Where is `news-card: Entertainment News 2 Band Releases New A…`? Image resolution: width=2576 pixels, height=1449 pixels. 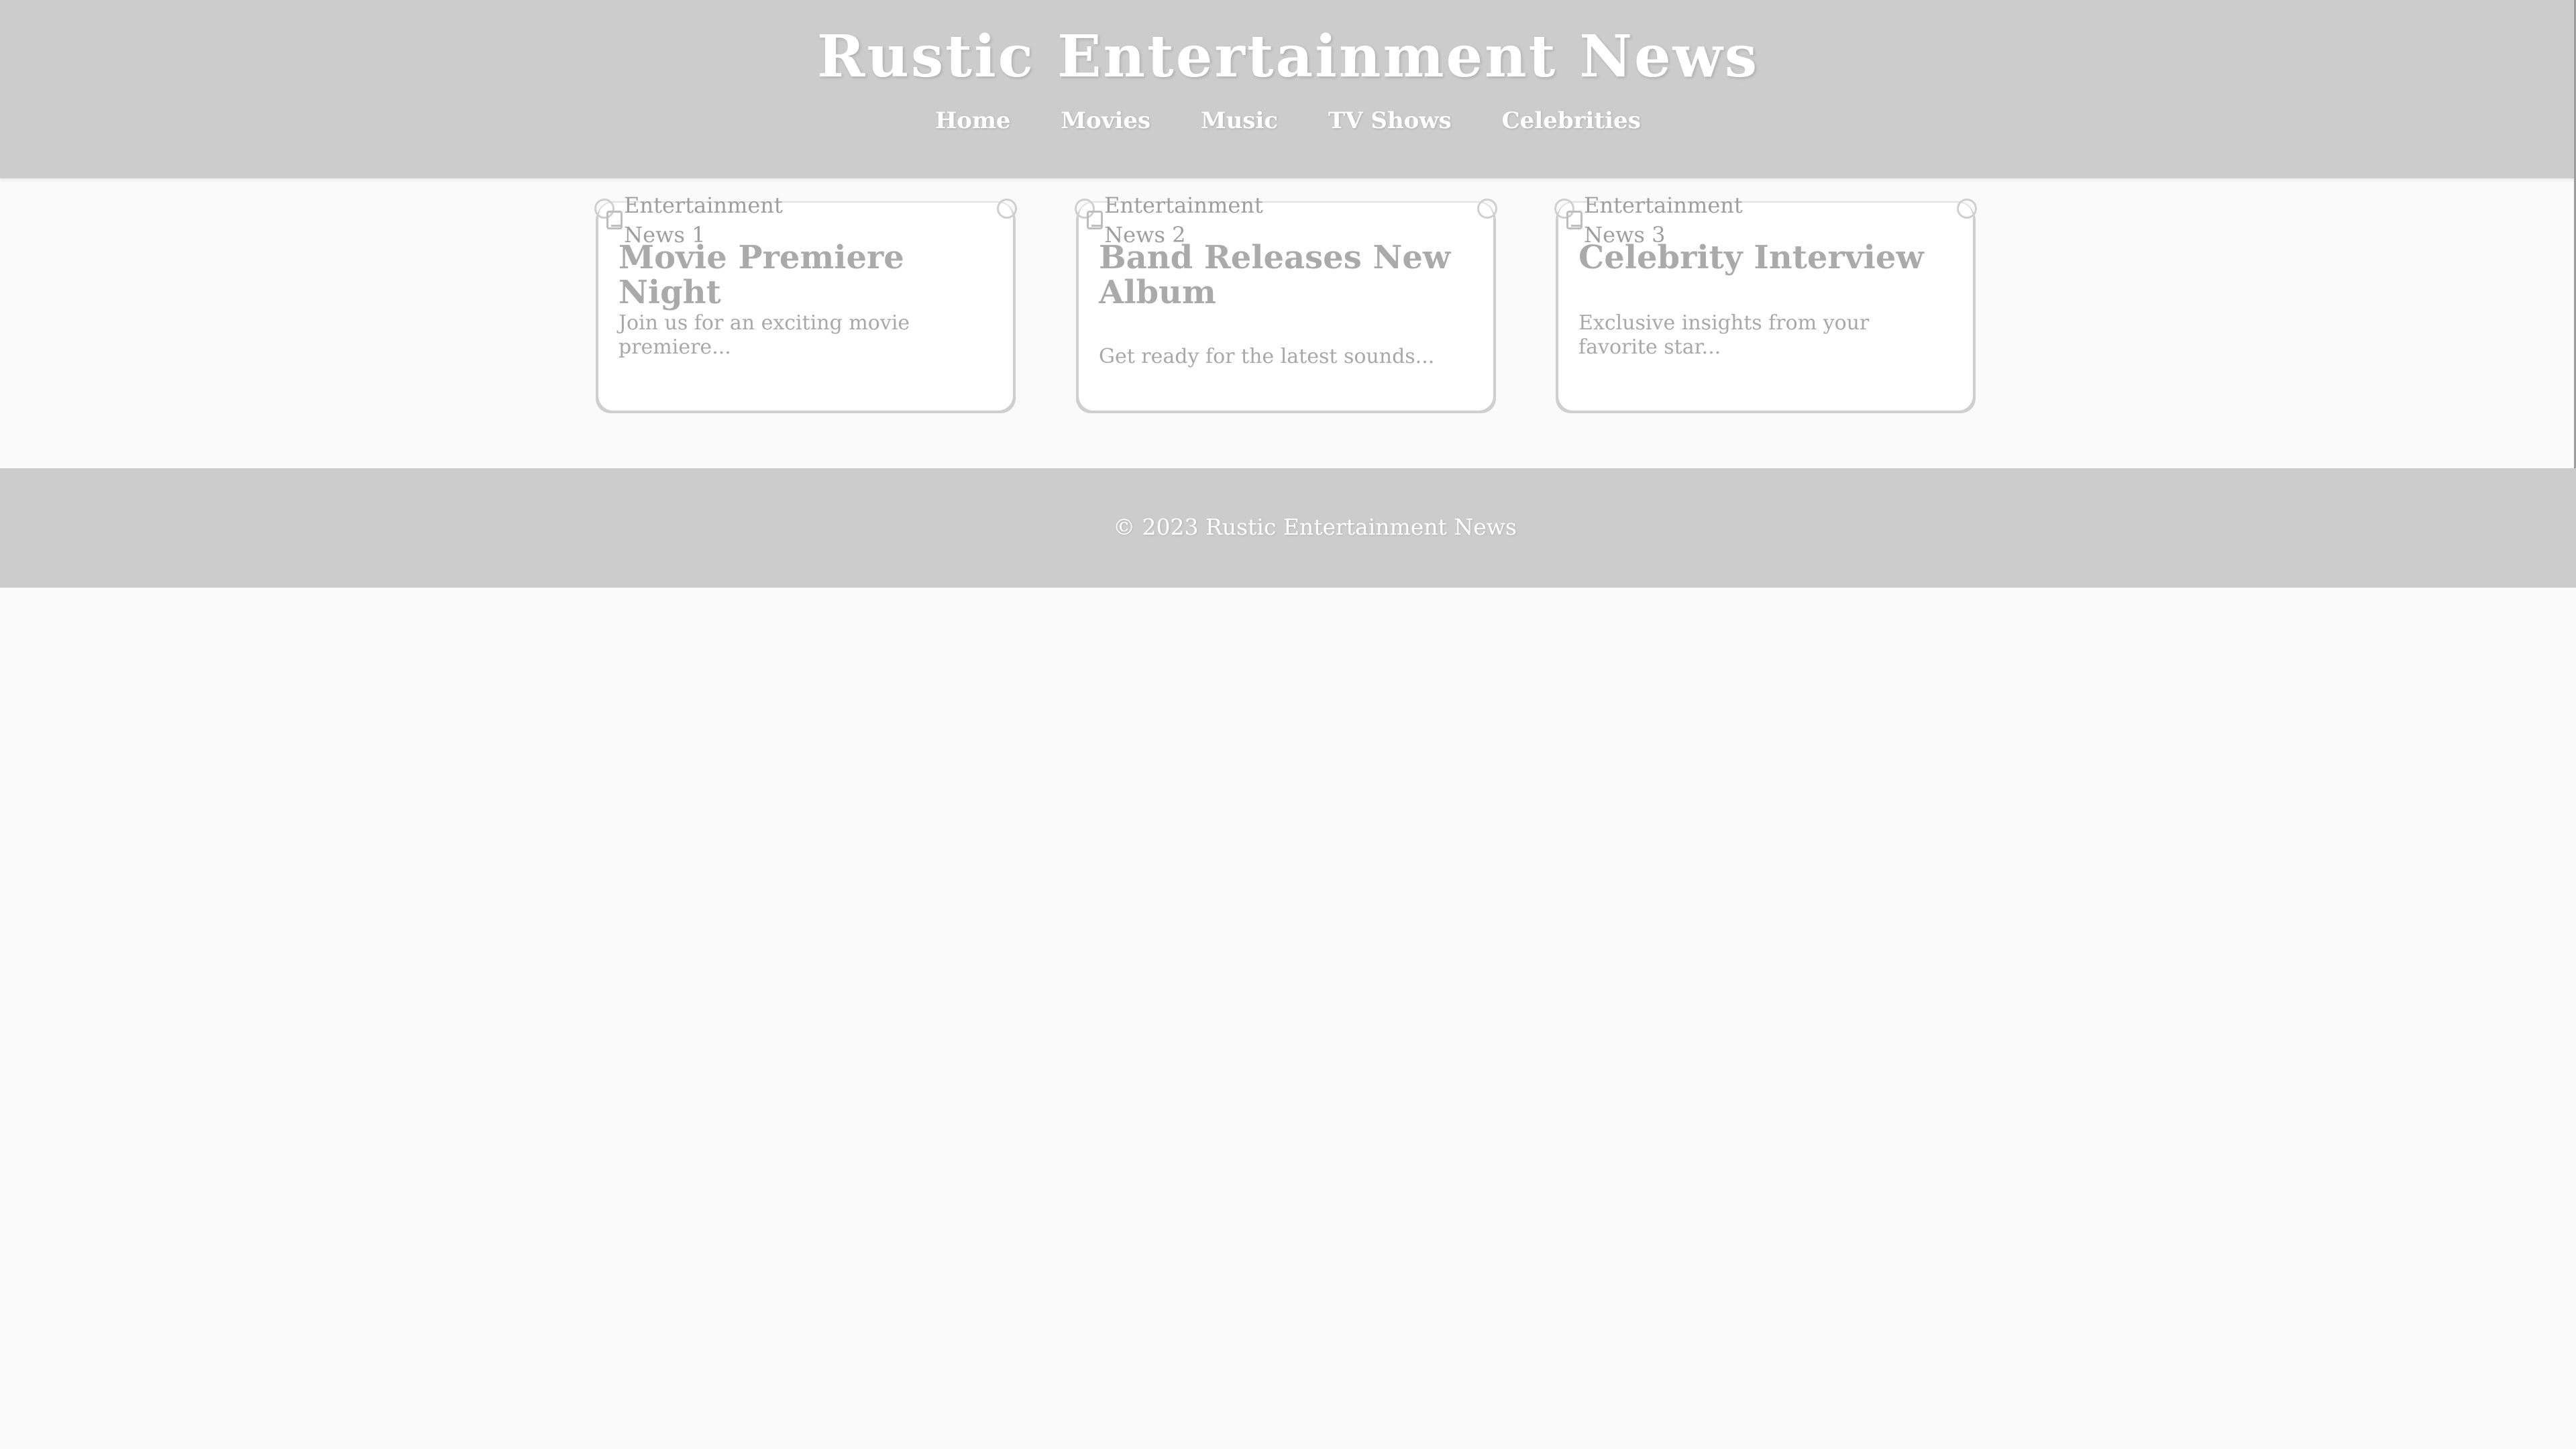 news-card: Entertainment News 2 Band Releases New A… is located at coordinates (1286, 302).